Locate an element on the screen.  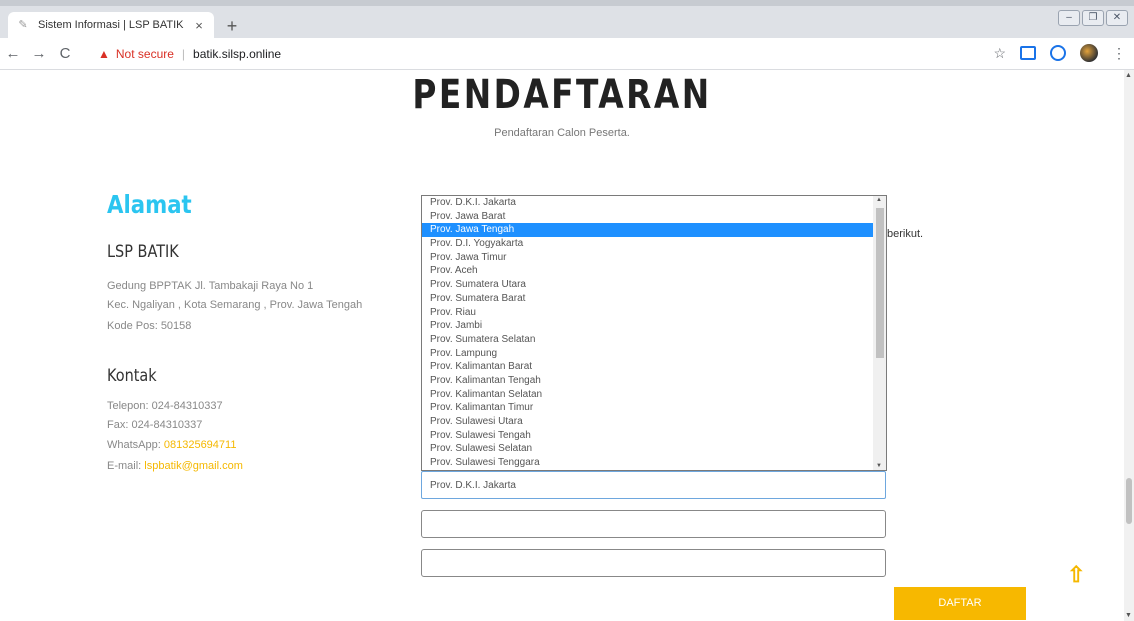
maximize-button: ❐ is located at coordinates (1093, 18).